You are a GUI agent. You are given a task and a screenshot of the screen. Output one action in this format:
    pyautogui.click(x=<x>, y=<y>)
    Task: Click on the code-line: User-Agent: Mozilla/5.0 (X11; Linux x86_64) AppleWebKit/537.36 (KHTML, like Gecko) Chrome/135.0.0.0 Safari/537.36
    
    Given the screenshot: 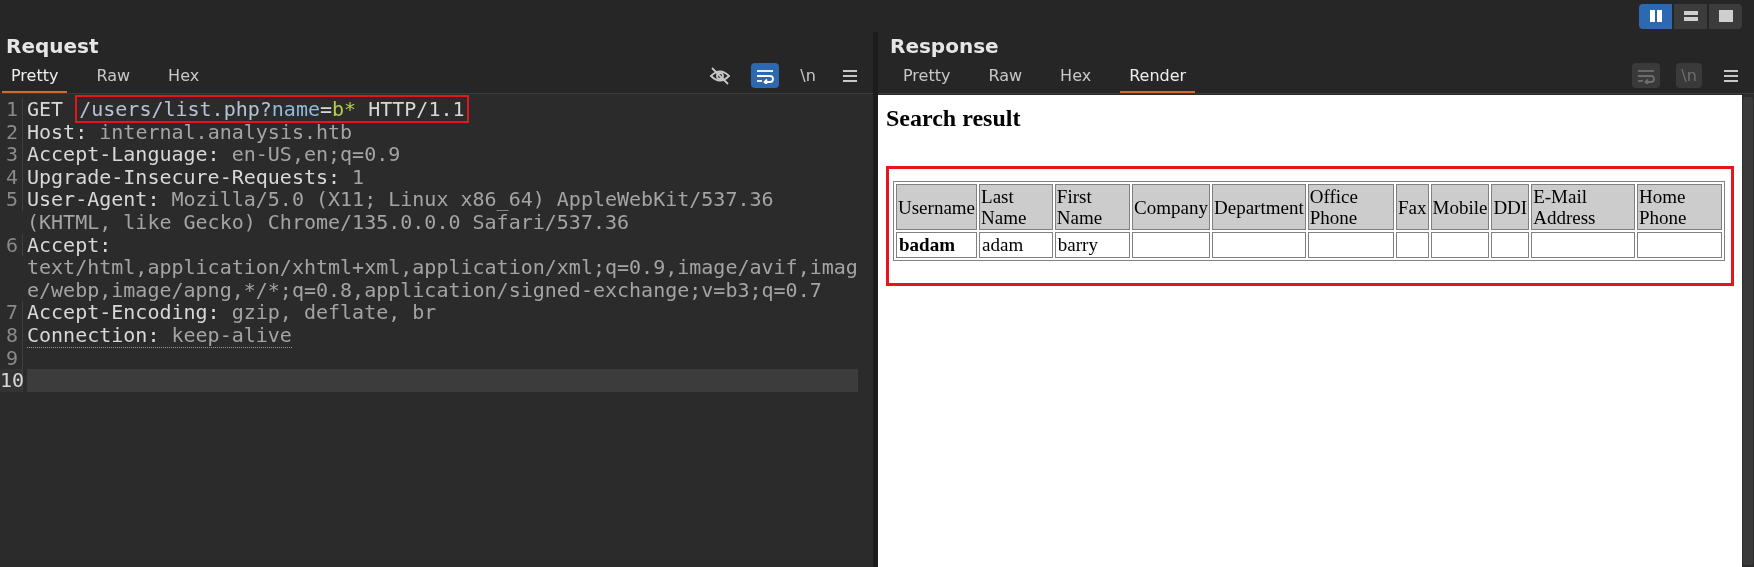 What is the action you would take?
    pyautogui.click(x=401, y=210)
    